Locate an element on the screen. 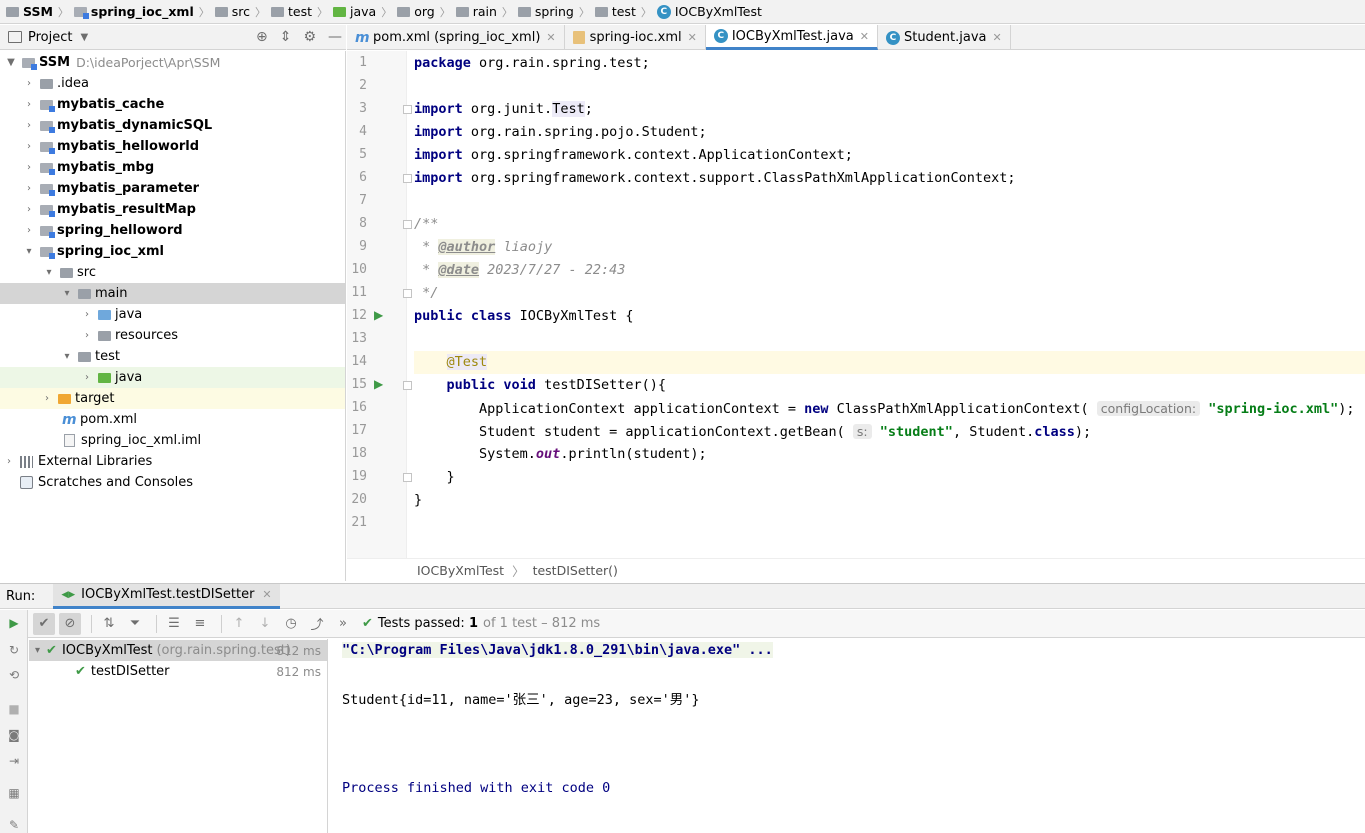  rerun-icon: ▶ is located at coordinates (14, 623).